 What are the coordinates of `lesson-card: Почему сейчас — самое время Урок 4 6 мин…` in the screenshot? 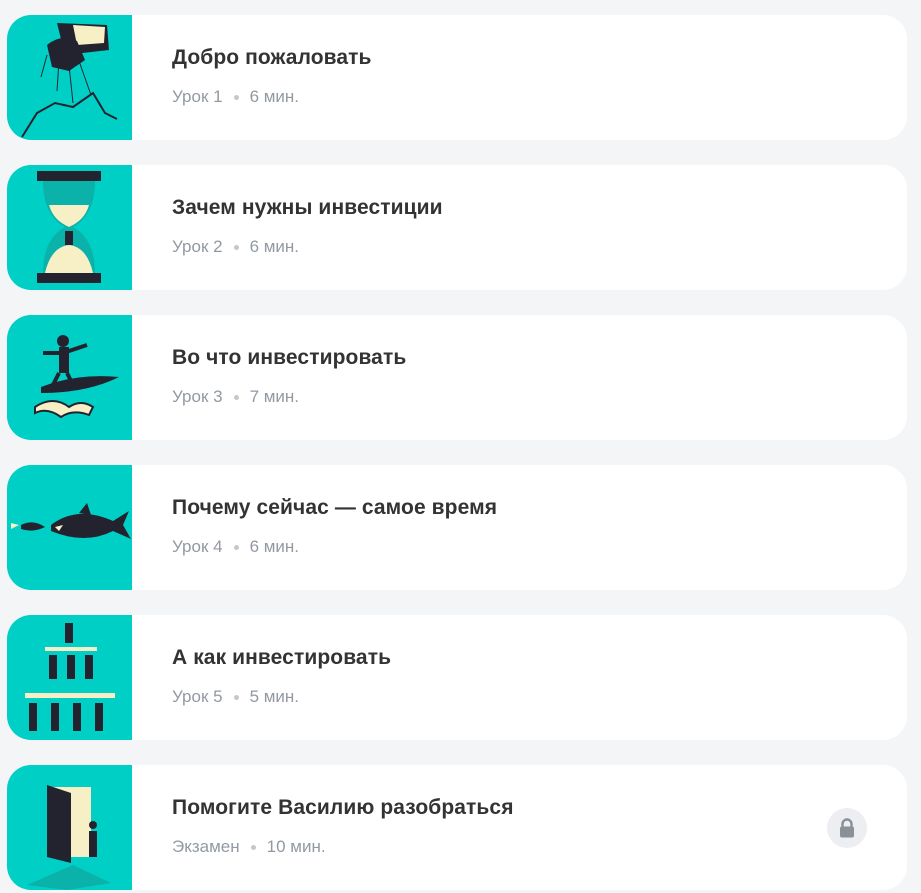 It's located at (457, 527).